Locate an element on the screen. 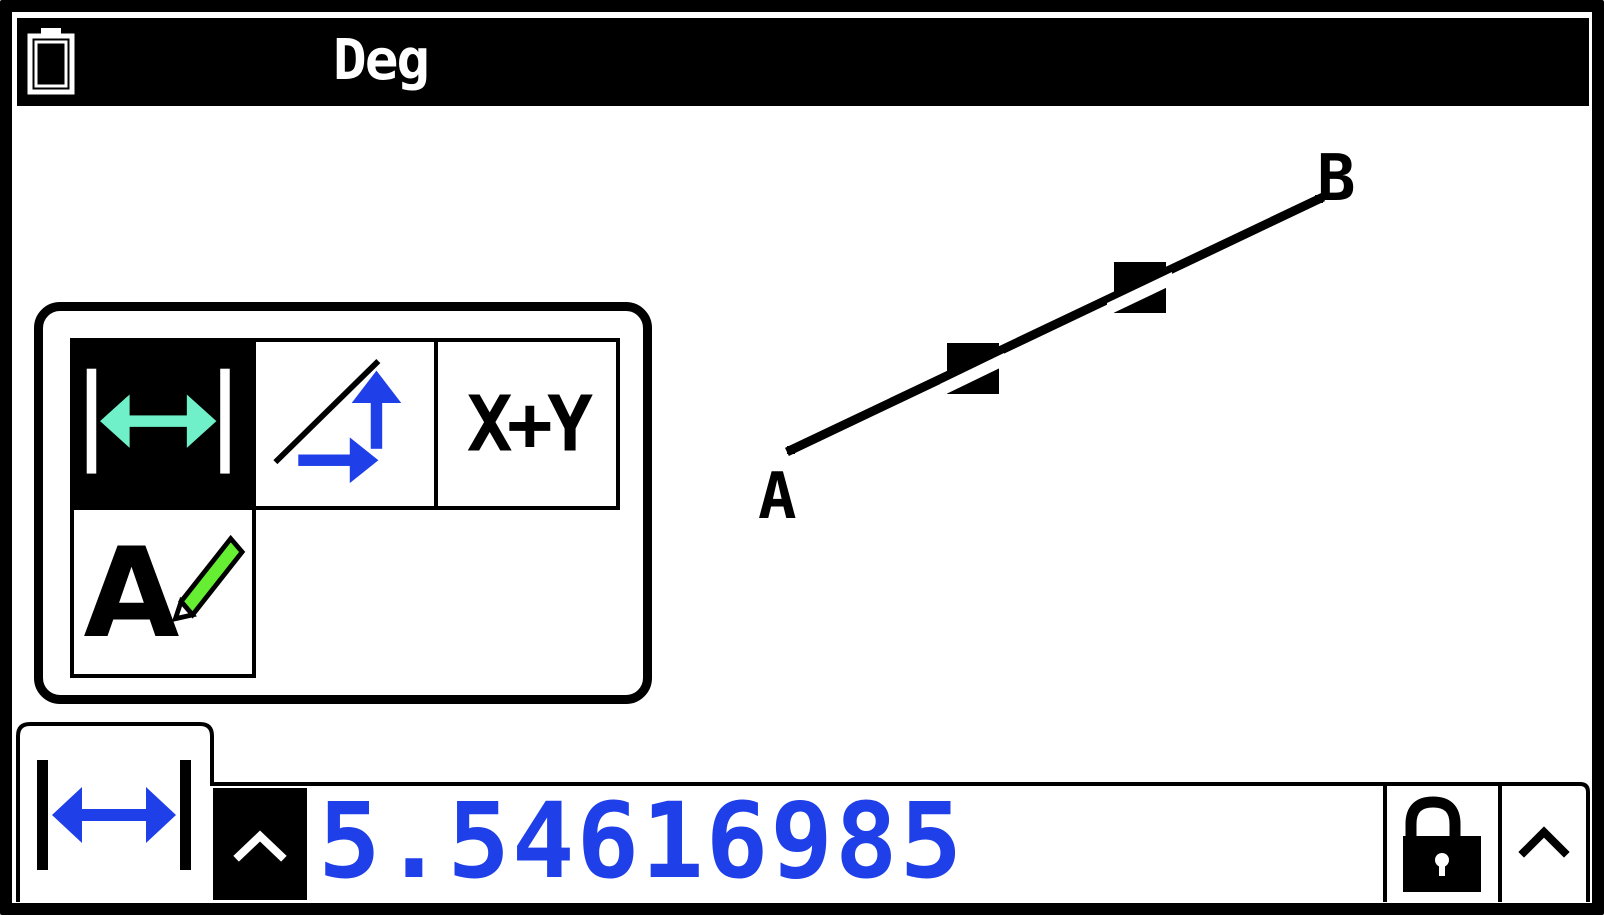  slope-icon is located at coordinates (337, 421).